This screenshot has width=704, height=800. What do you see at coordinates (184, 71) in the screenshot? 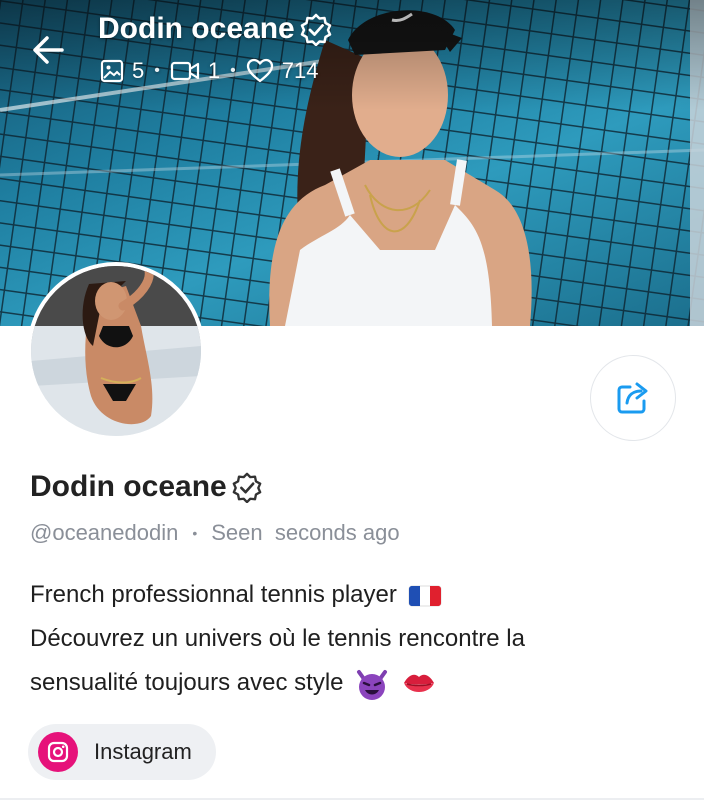
I see `video-camera-icon` at bounding box center [184, 71].